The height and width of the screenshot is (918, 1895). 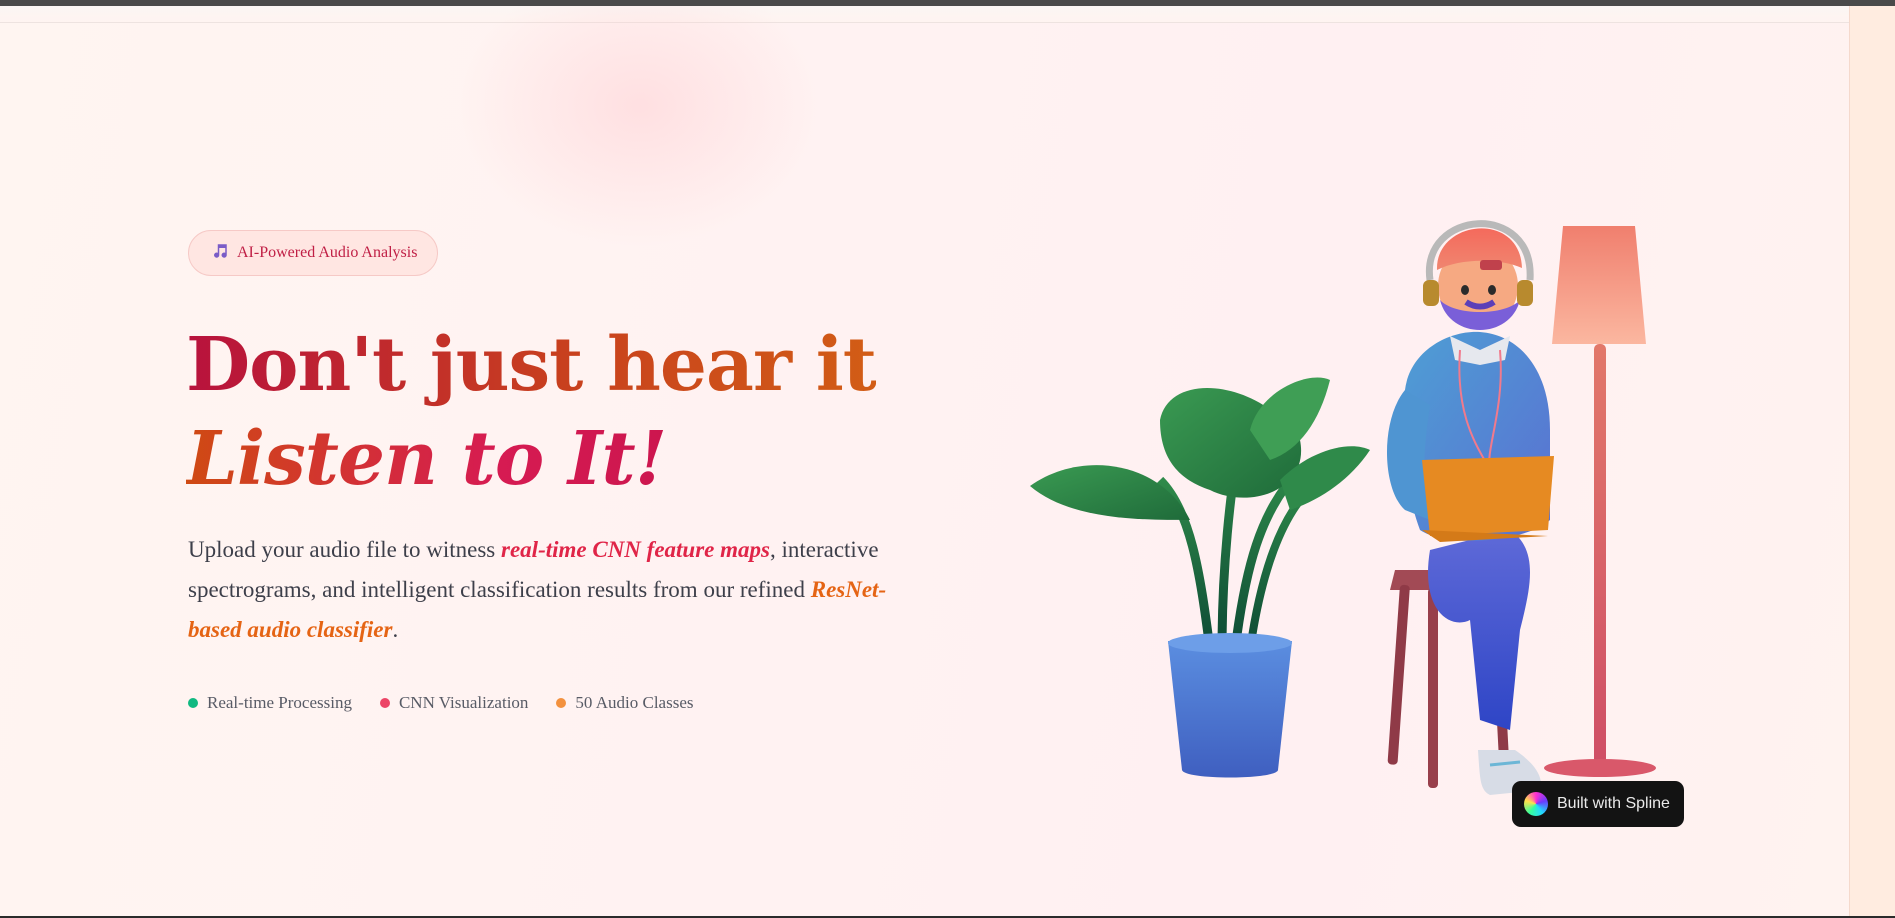 I want to click on feature-item-cnn: CNN Visualization, so click(x=454, y=703).